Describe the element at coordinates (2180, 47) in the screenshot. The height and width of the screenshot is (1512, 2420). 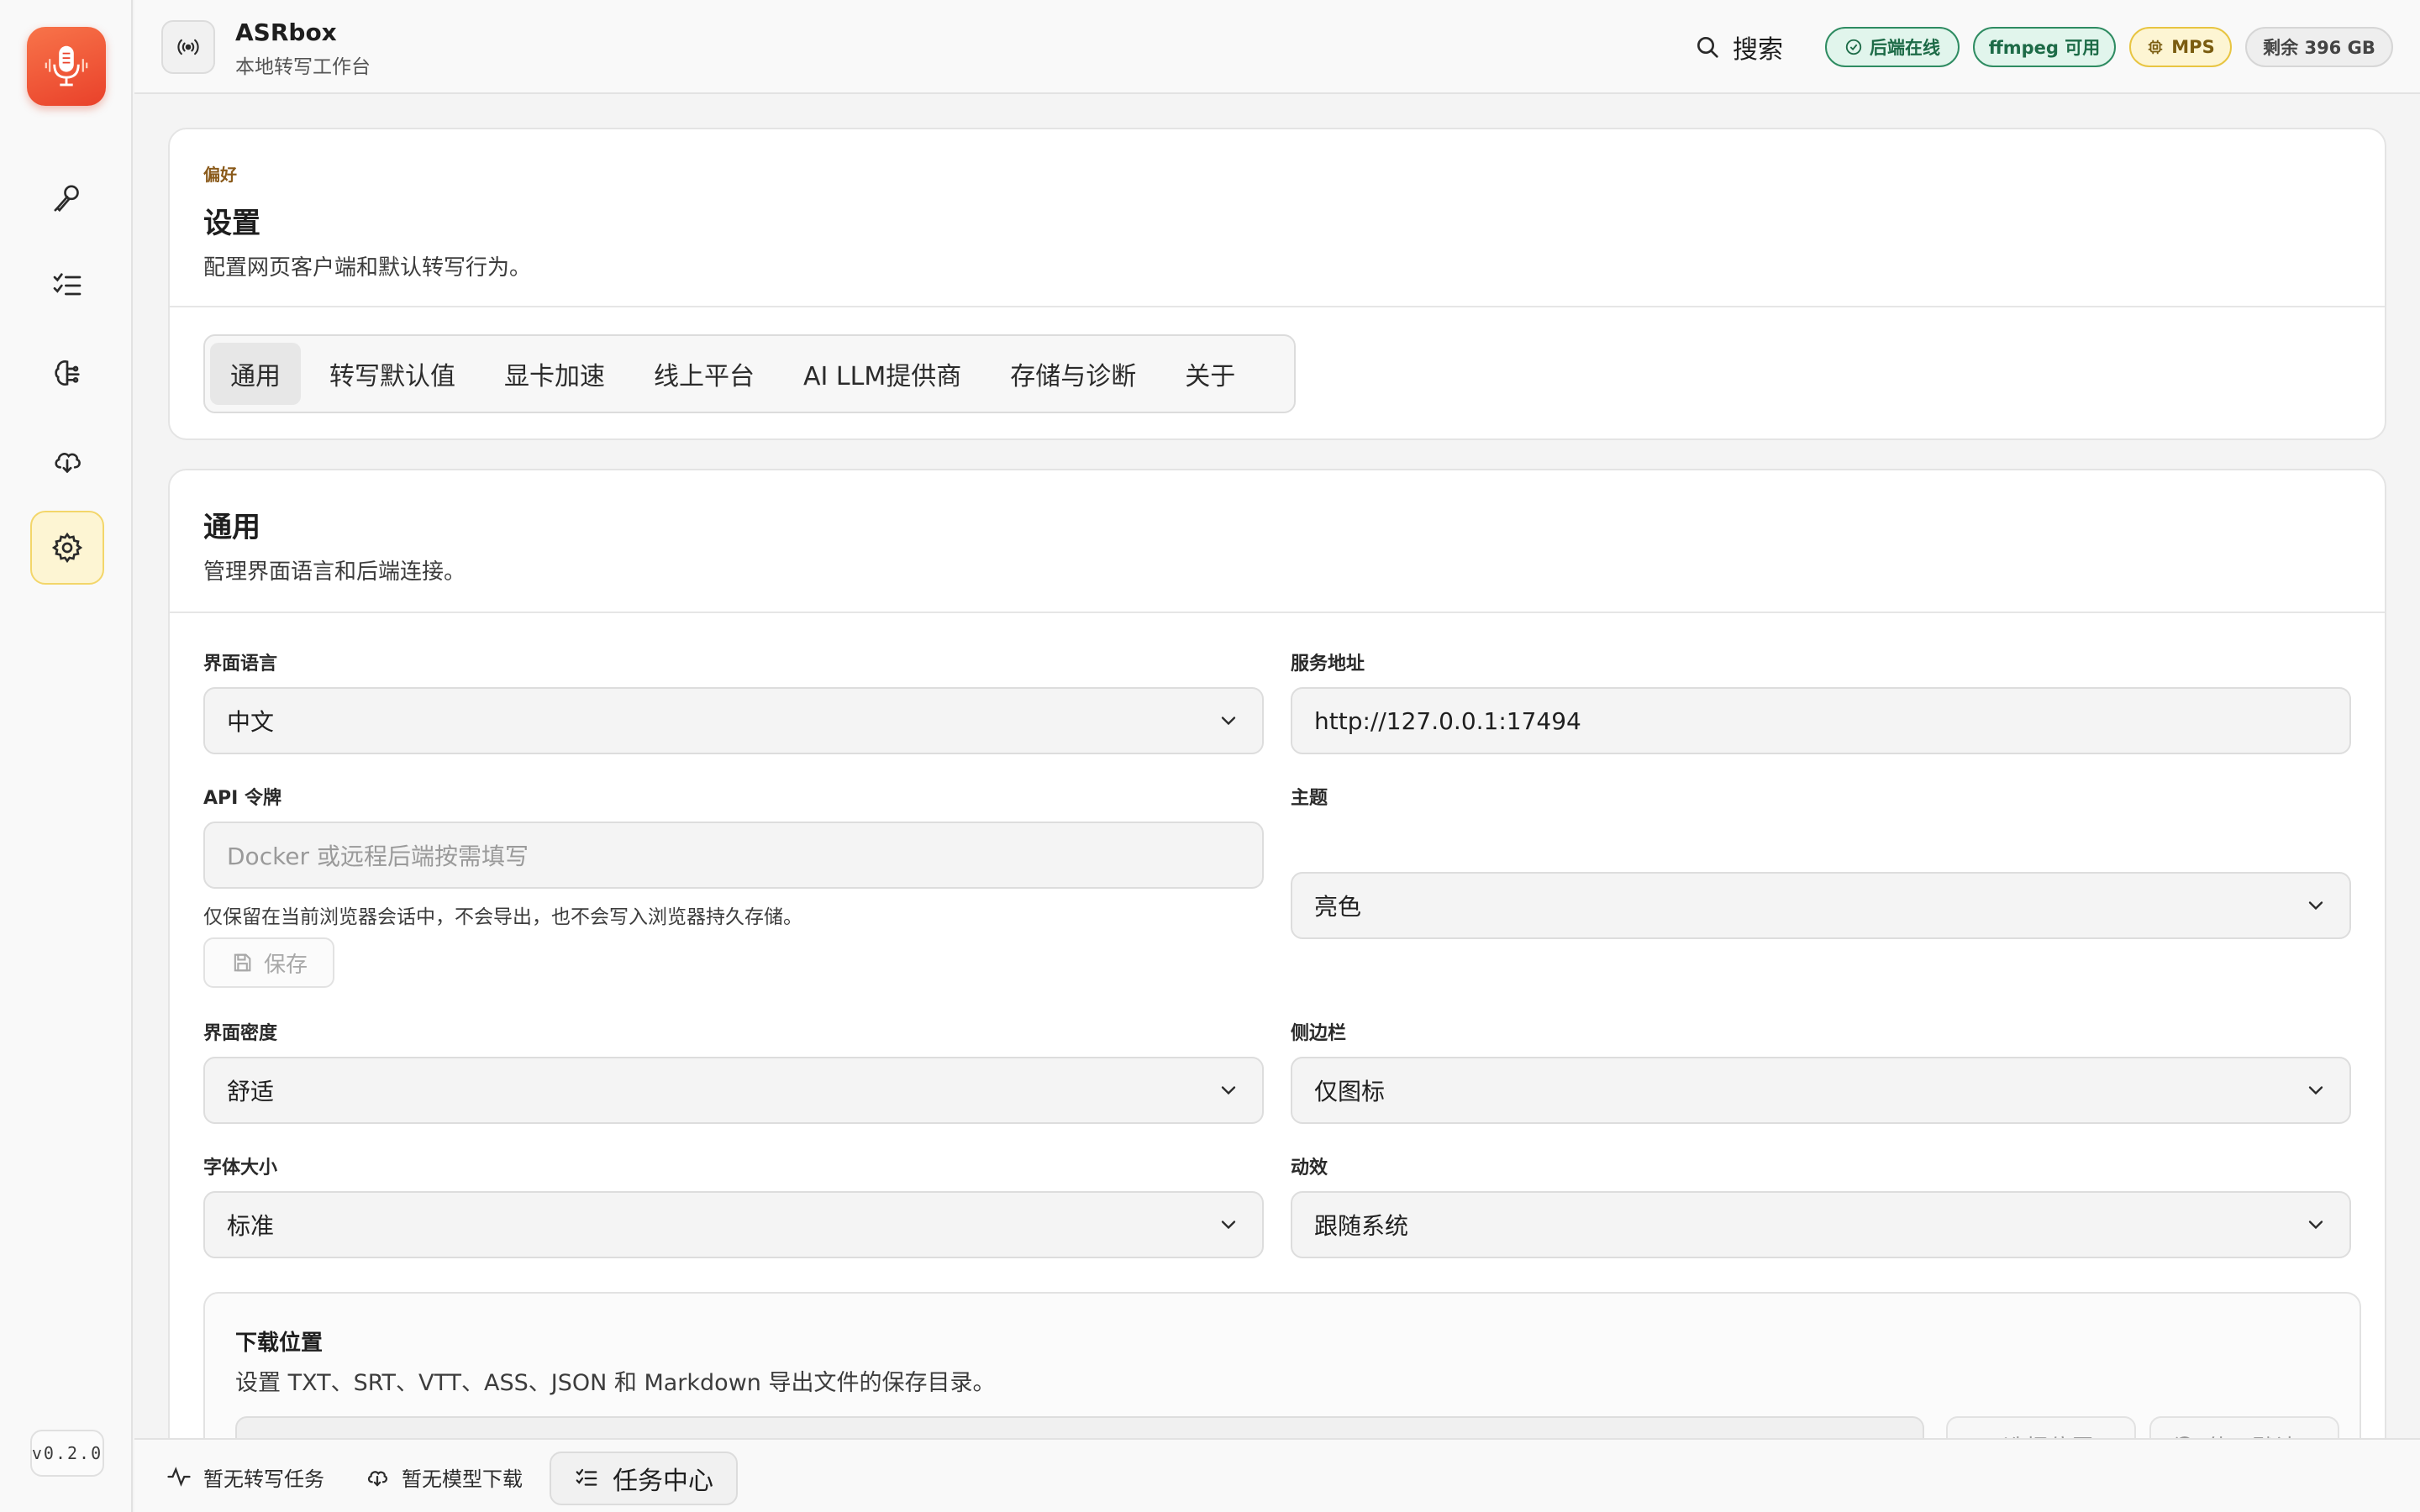
I see `mps-status-badge: MPS` at that location.